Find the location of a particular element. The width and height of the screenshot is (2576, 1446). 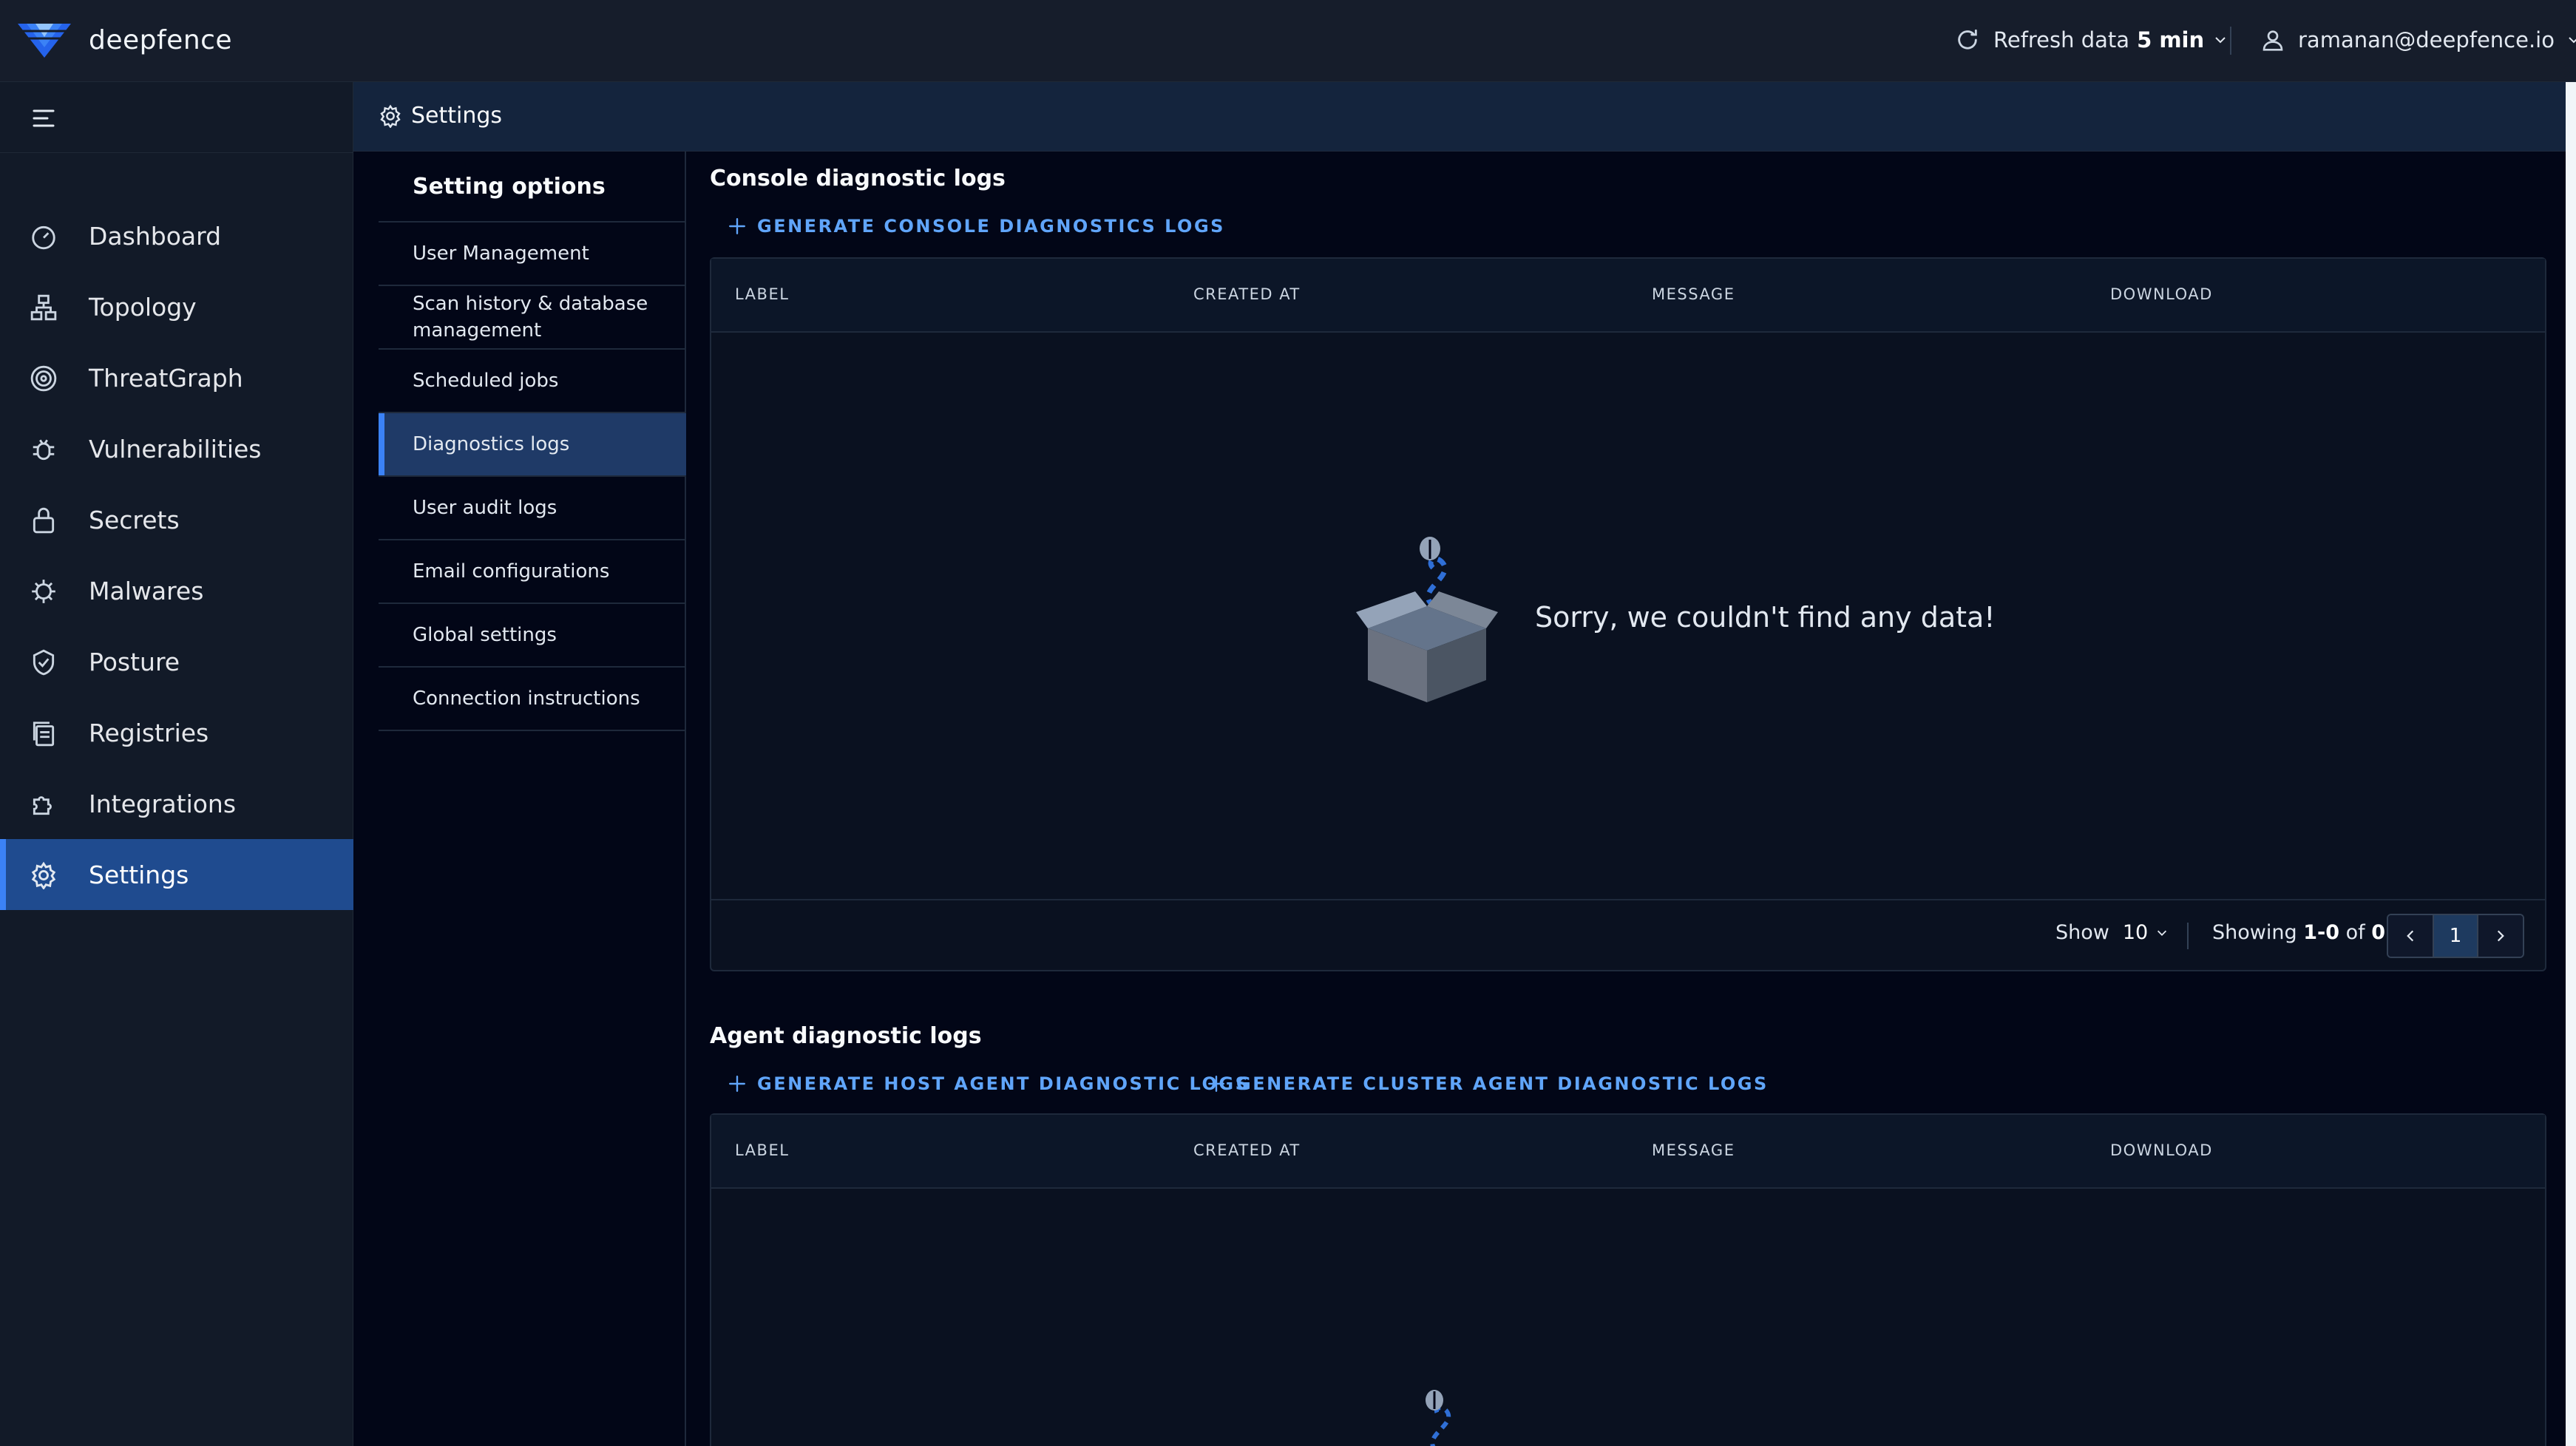

console-logs-title: Console diagnostic logs is located at coordinates (858, 178).